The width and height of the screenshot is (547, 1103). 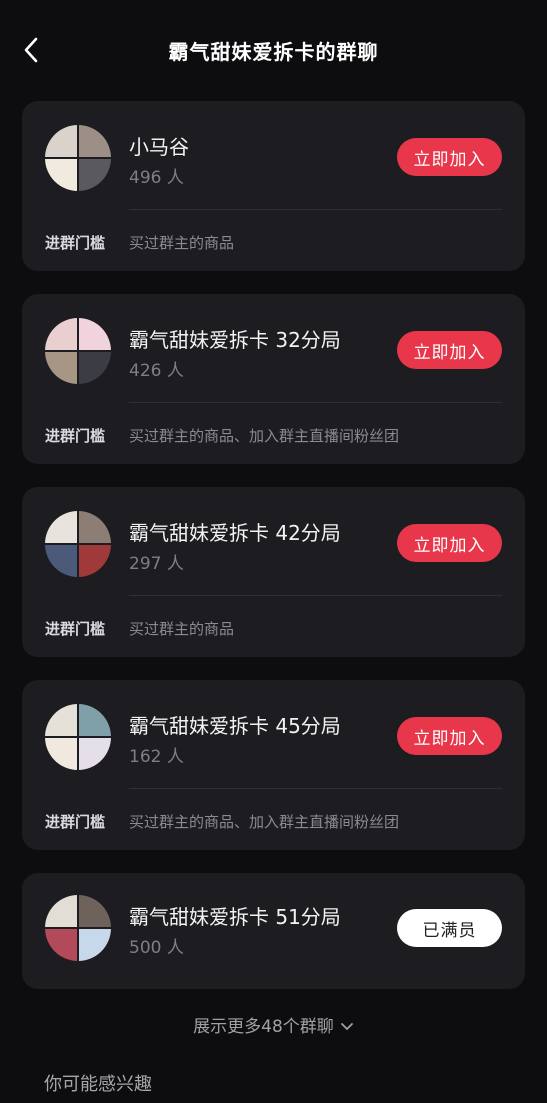 I want to click on group-name: 霸气甜妹爱拆卡 45分局, so click(x=235, y=726).